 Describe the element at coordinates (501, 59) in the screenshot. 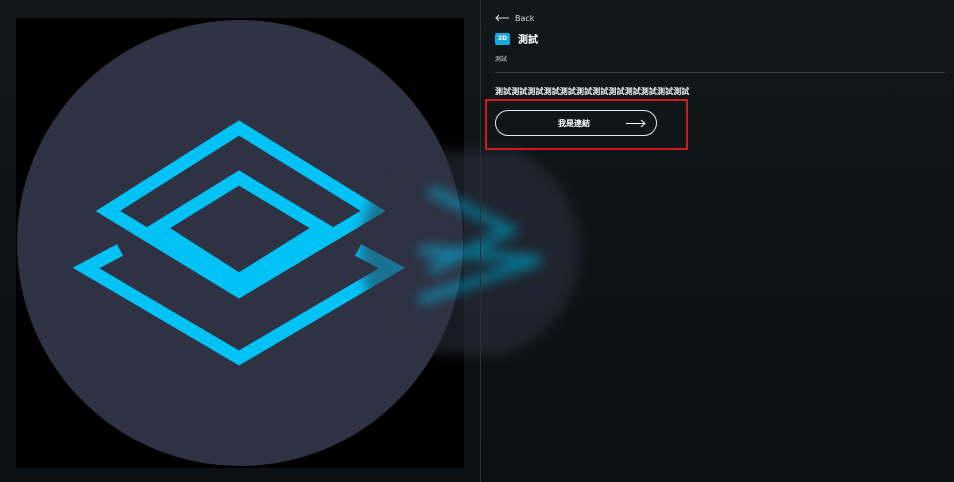

I see `item-subtitle: 測試` at that location.